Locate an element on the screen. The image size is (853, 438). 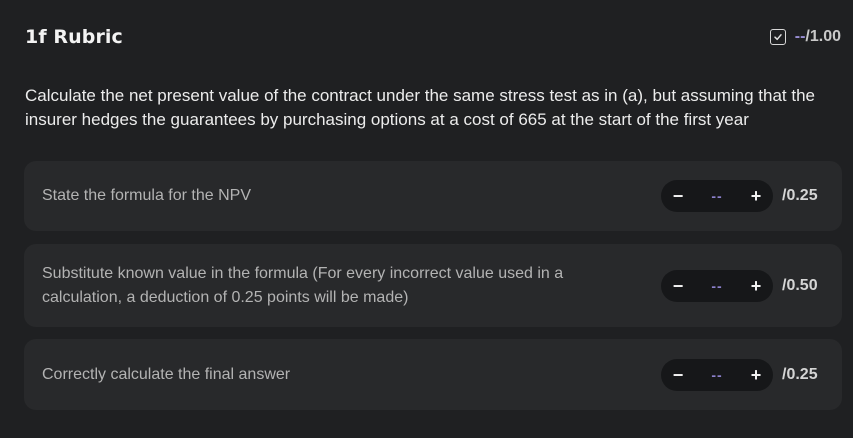
rubric-header: 1f Rubric --/1.00 is located at coordinates (433, 37).